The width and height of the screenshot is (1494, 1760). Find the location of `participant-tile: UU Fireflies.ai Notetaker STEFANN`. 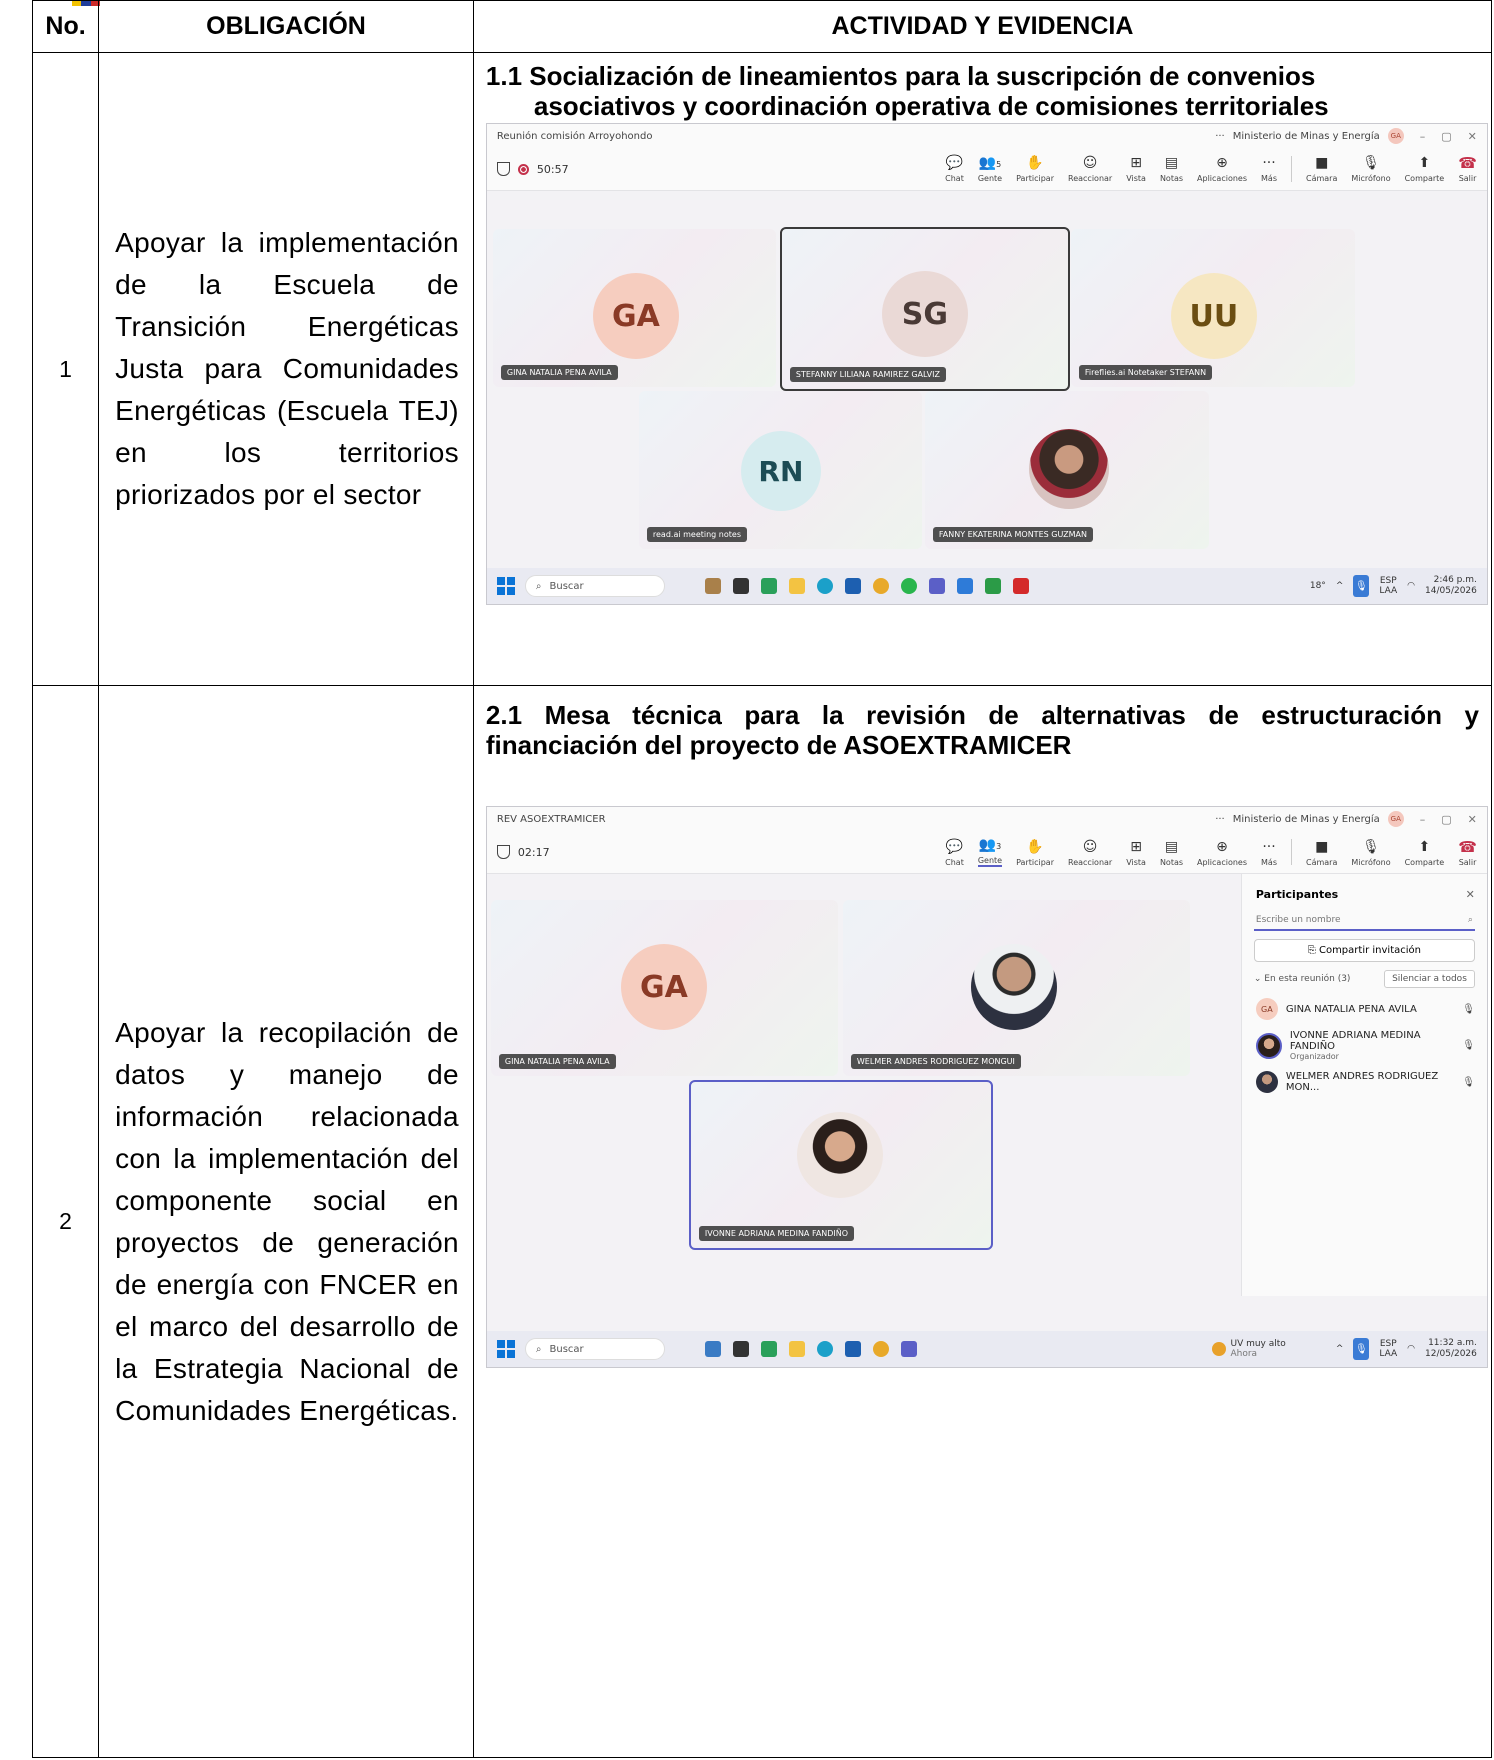

participant-tile: UU Fireflies.ai Notetaker STEFANN is located at coordinates (1212, 308).